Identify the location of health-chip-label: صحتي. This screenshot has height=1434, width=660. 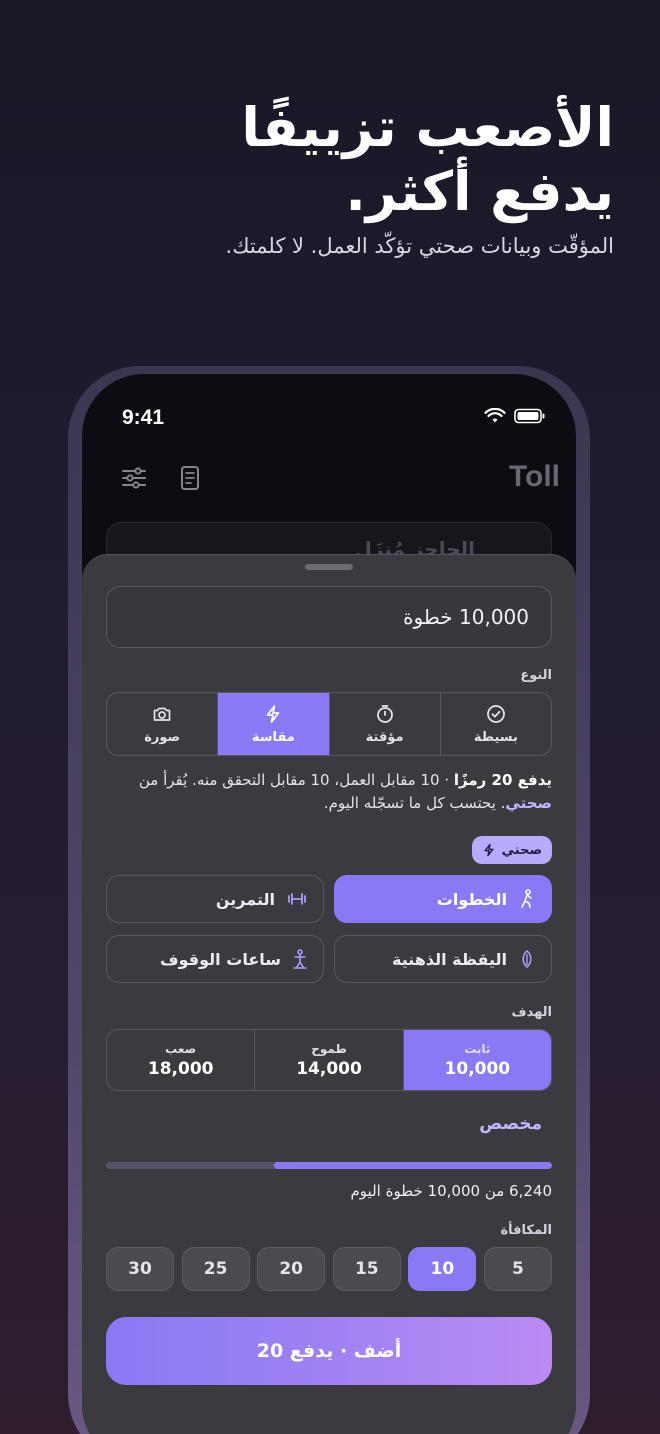
(521, 850).